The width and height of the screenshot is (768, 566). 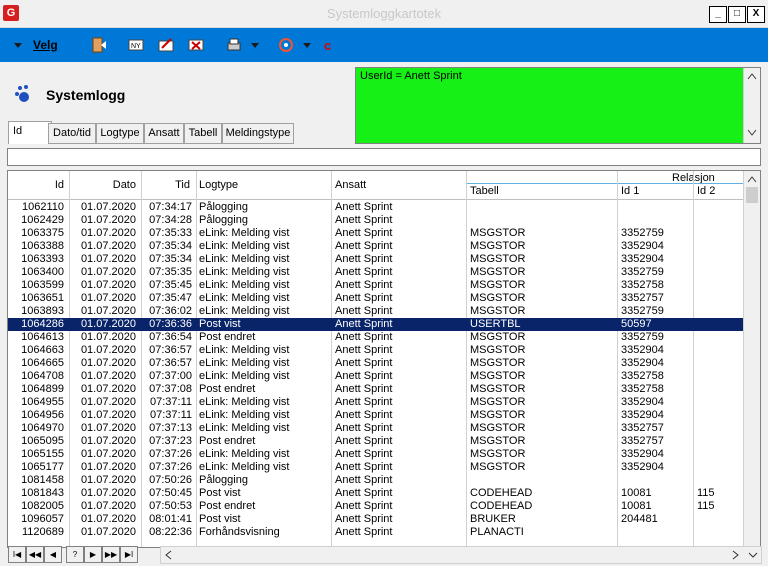 What do you see at coordinates (751, 359) in the screenshot?
I see `table-vertical-scrollbar` at bounding box center [751, 359].